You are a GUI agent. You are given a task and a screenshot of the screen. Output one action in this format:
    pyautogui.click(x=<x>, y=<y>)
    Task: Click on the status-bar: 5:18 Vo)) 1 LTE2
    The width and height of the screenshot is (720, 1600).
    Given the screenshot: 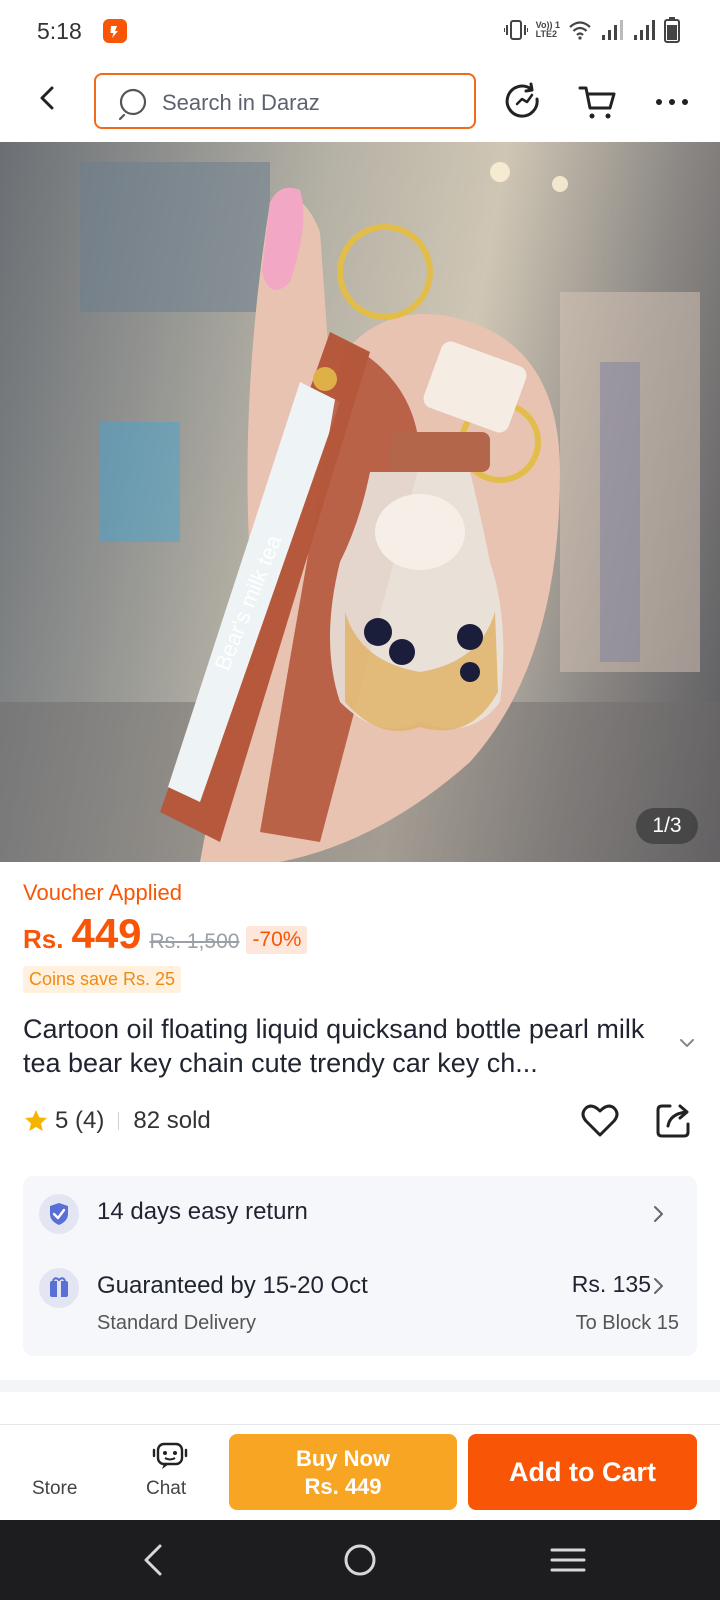 What is the action you would take?
    pyautogui.click(x=360, y=30)
    